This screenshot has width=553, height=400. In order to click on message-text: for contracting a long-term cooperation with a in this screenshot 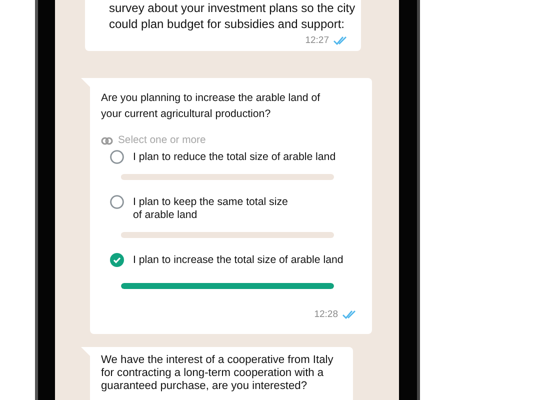, I will do `click(213, 373)`.